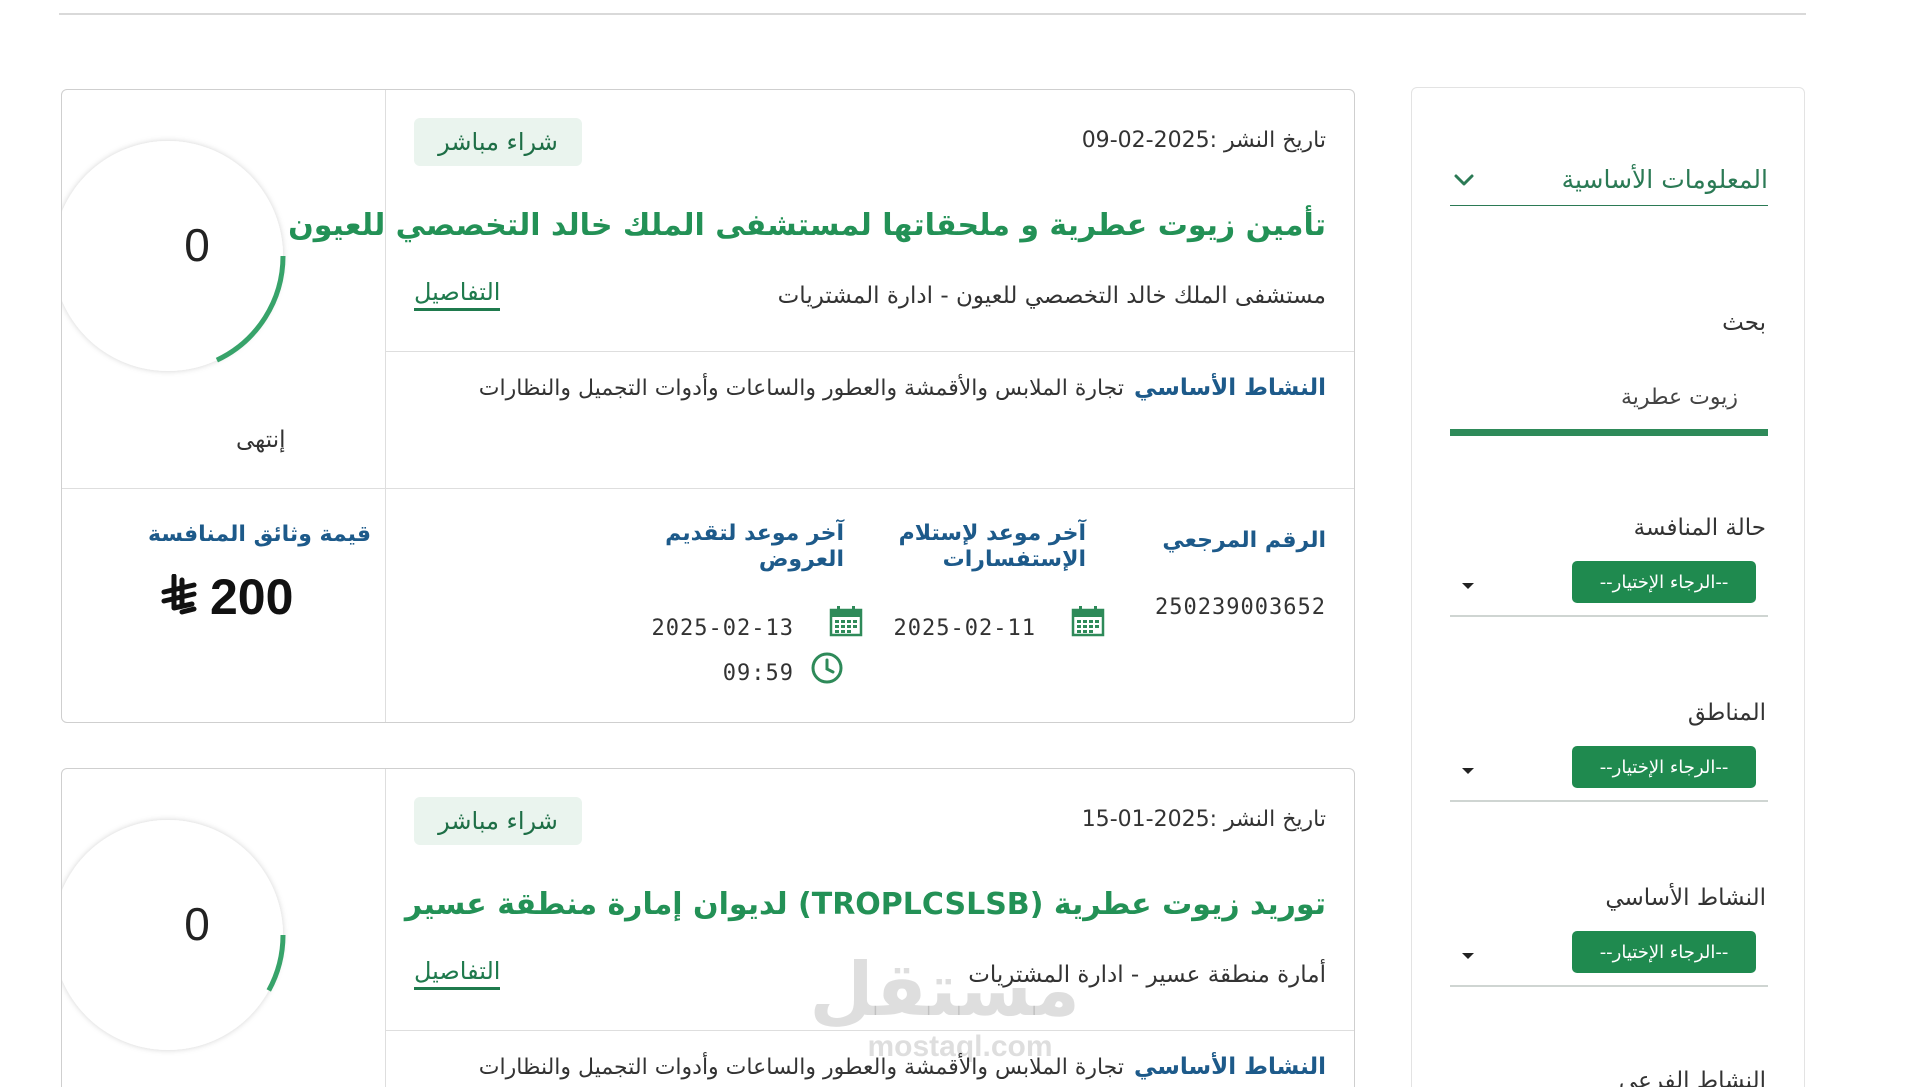 The image size is (1915, 1087). What do you see at coordinates (758, 673) in the screenshot?
I see `offers-deadline-time: 09:59` at bounding box center [758, 673].